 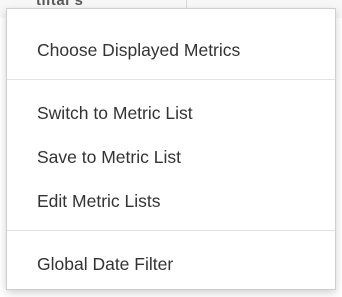 What do you see at coordinates (109, 157) in the screenshot?
I see `menu-item-save-to-metric-list: Save to Metric List` at bounding box center [109, 157].